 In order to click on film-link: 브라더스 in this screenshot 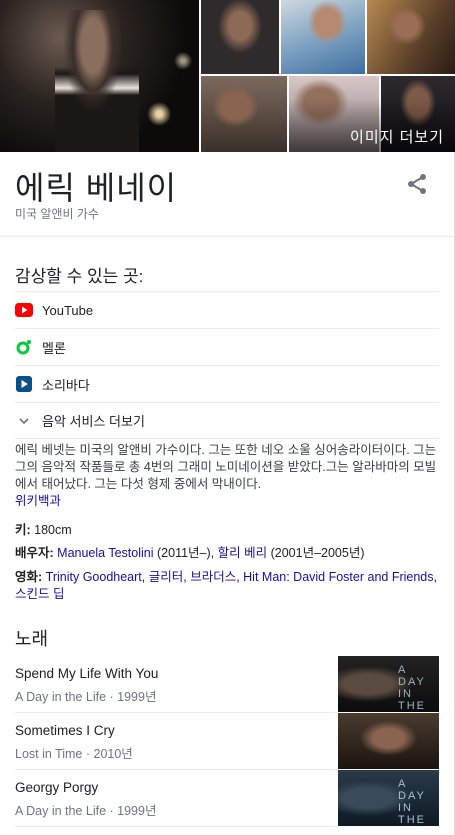, I will do `click(213, 577)`.